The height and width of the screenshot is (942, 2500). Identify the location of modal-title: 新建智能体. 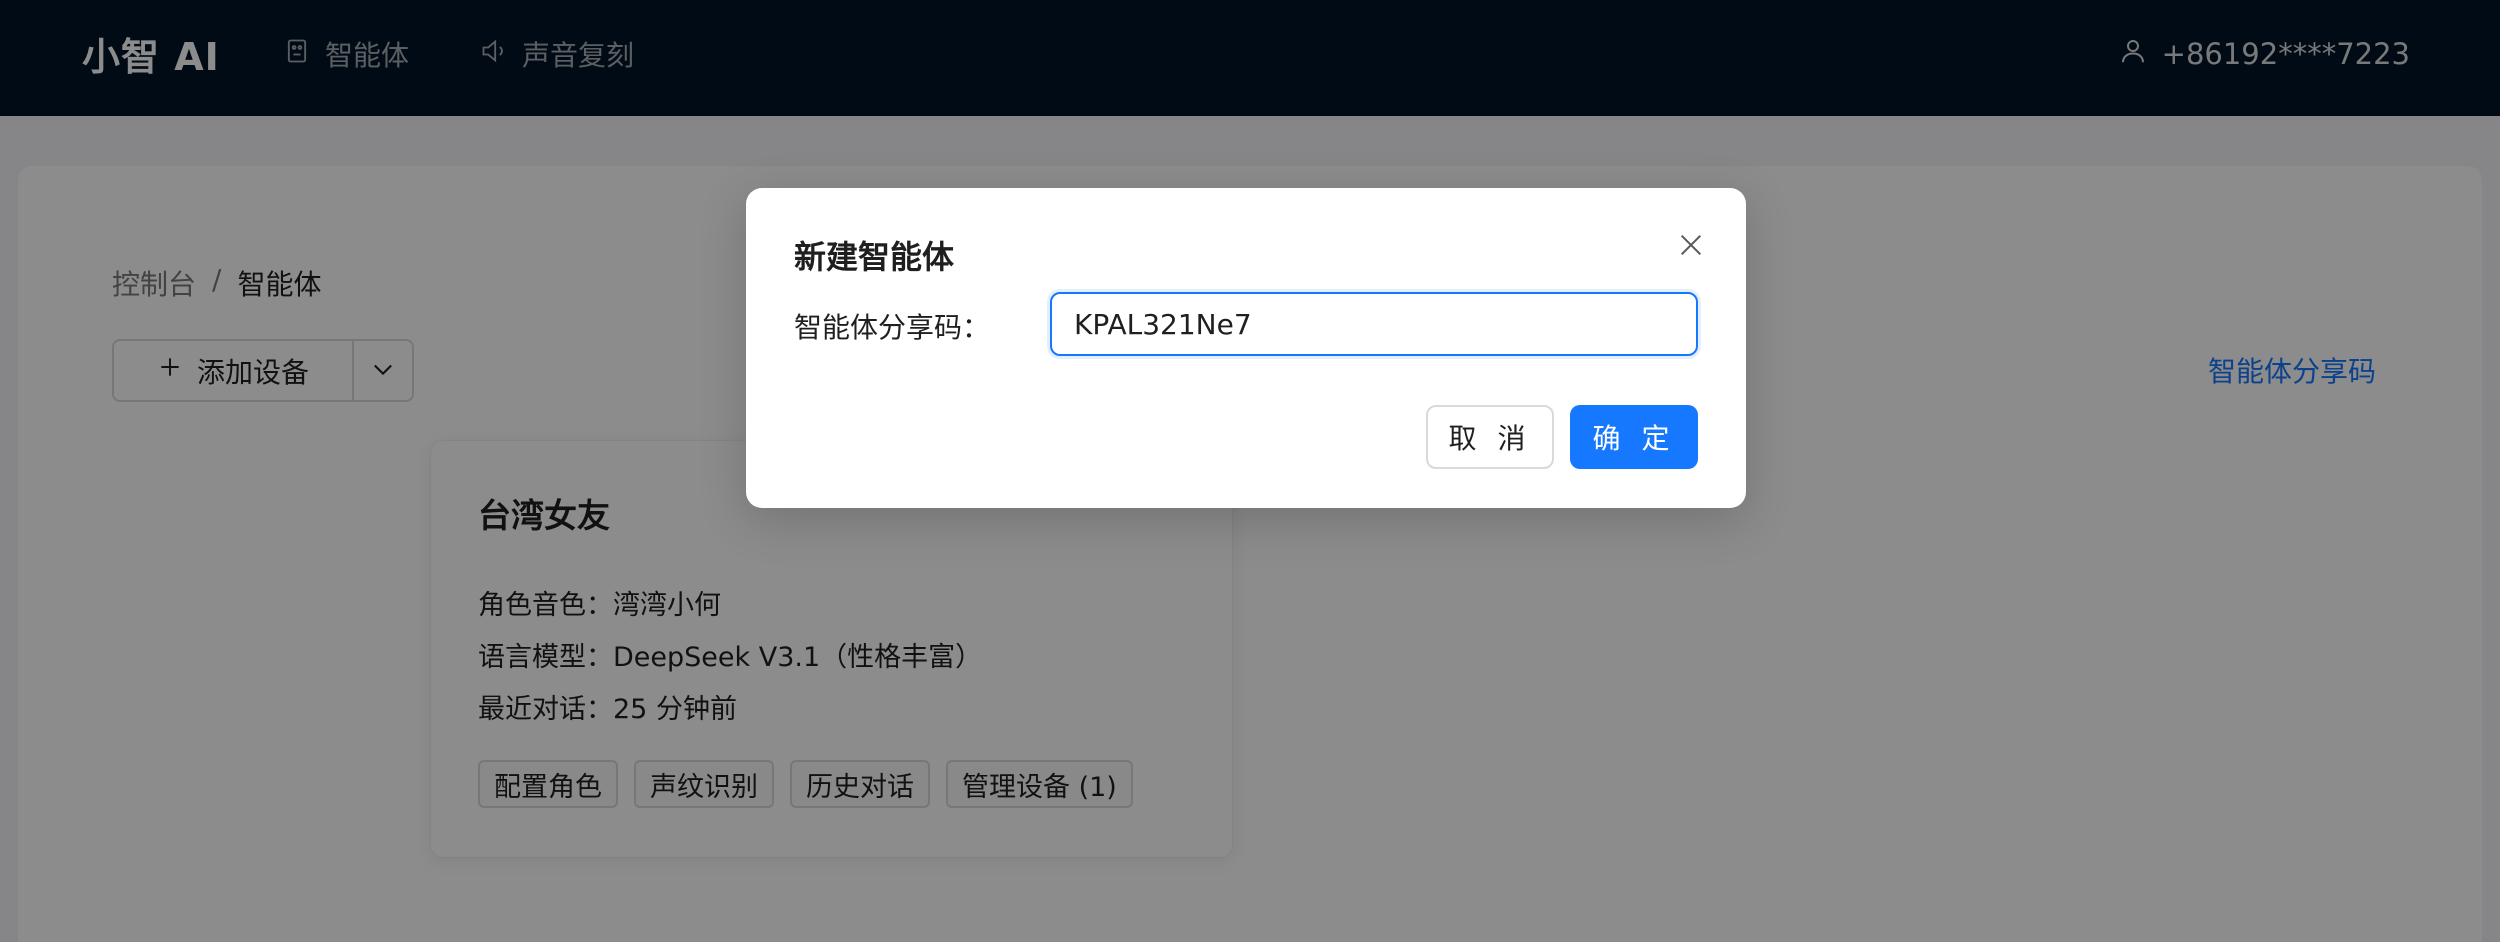
(874, 257).